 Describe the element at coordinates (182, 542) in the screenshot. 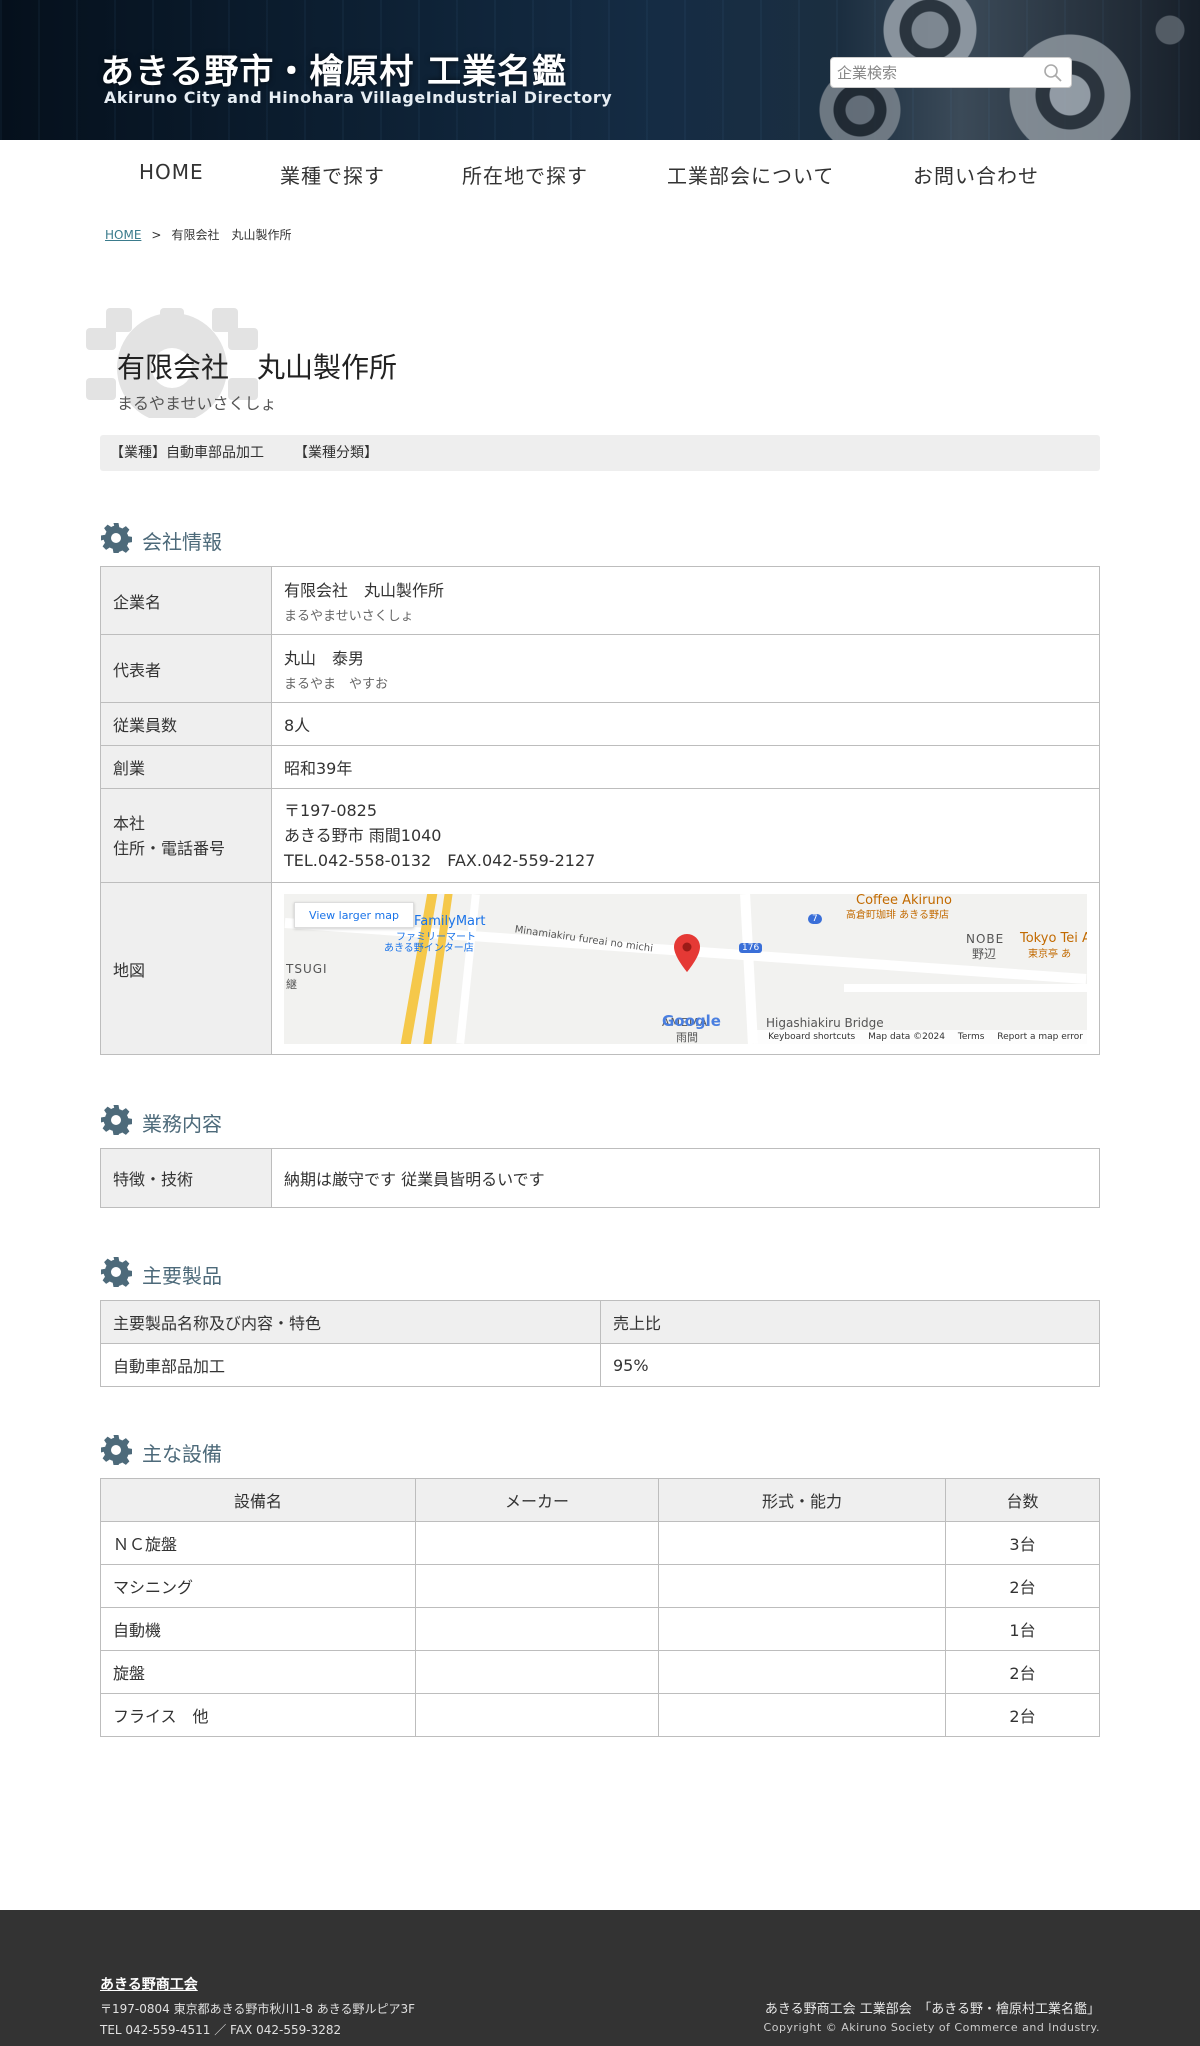

I see `section-title: 会社情報` at that location.